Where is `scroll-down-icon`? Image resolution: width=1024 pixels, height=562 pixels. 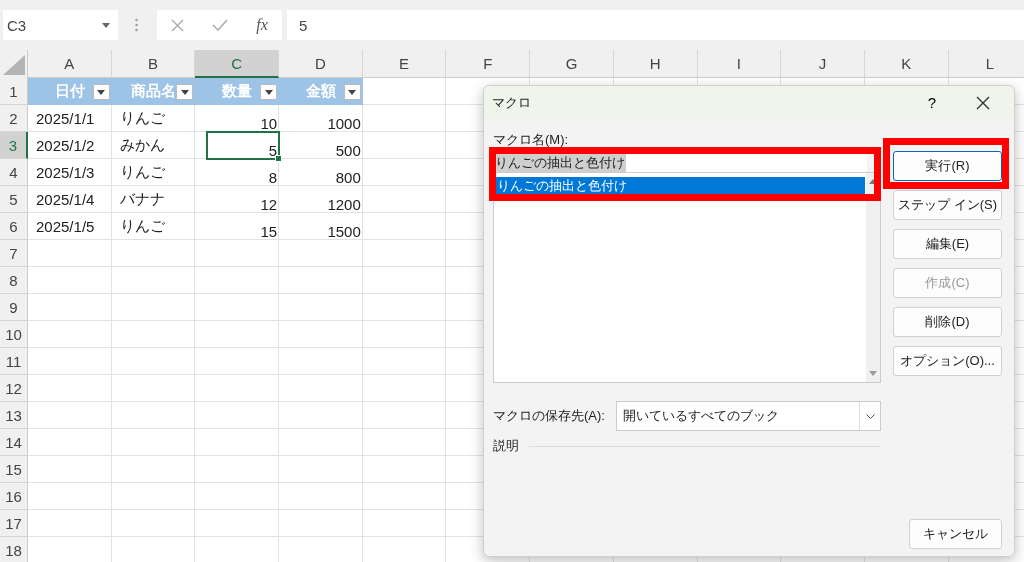 scroll-down-icon is located at coordinates (873, 373).